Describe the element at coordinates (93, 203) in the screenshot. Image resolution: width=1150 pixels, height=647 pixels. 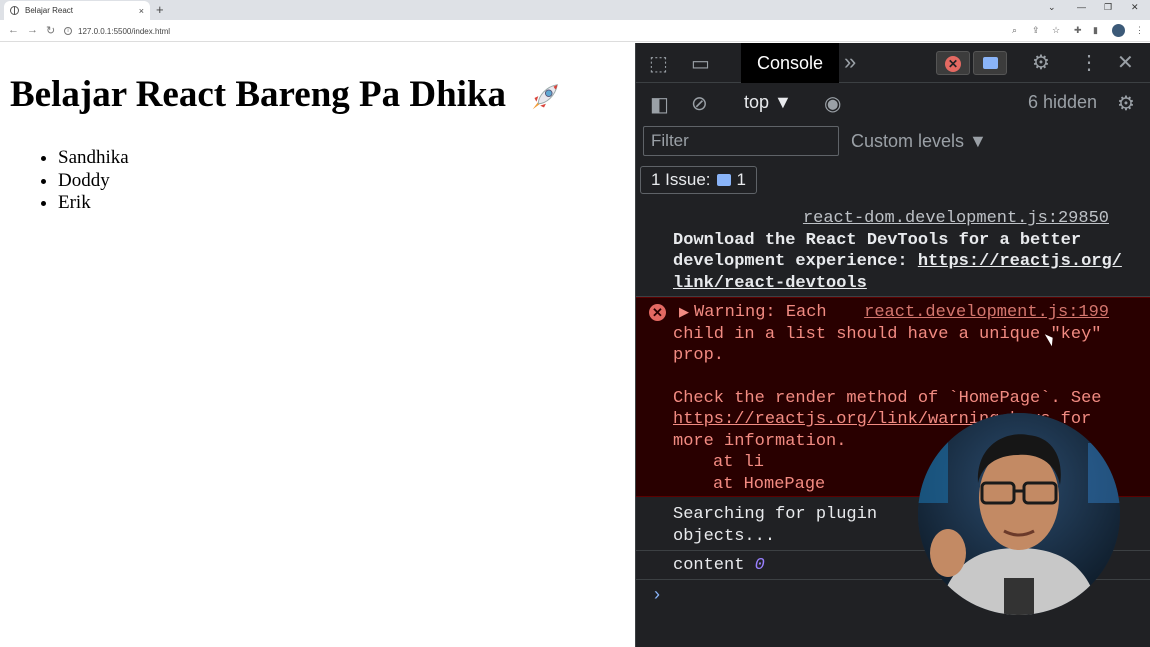
I see `list-item: Erik` at that location.